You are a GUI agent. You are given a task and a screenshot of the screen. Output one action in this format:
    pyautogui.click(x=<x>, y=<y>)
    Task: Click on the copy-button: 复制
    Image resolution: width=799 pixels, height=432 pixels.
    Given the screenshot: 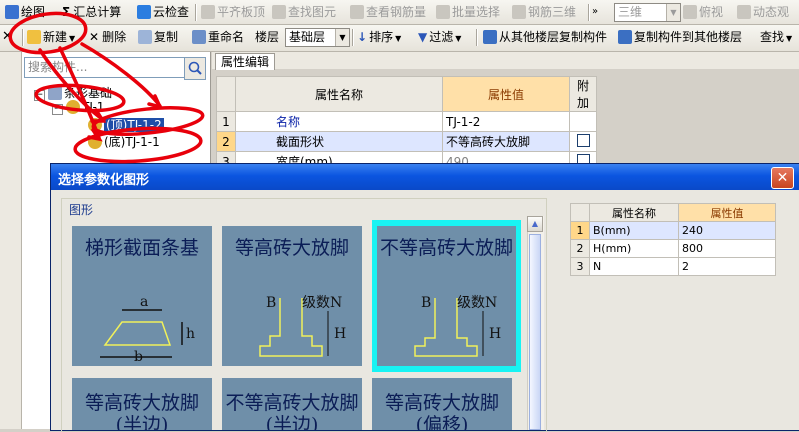 What is the action you would take?
    pyautogui.click(x=158, y=37)
    